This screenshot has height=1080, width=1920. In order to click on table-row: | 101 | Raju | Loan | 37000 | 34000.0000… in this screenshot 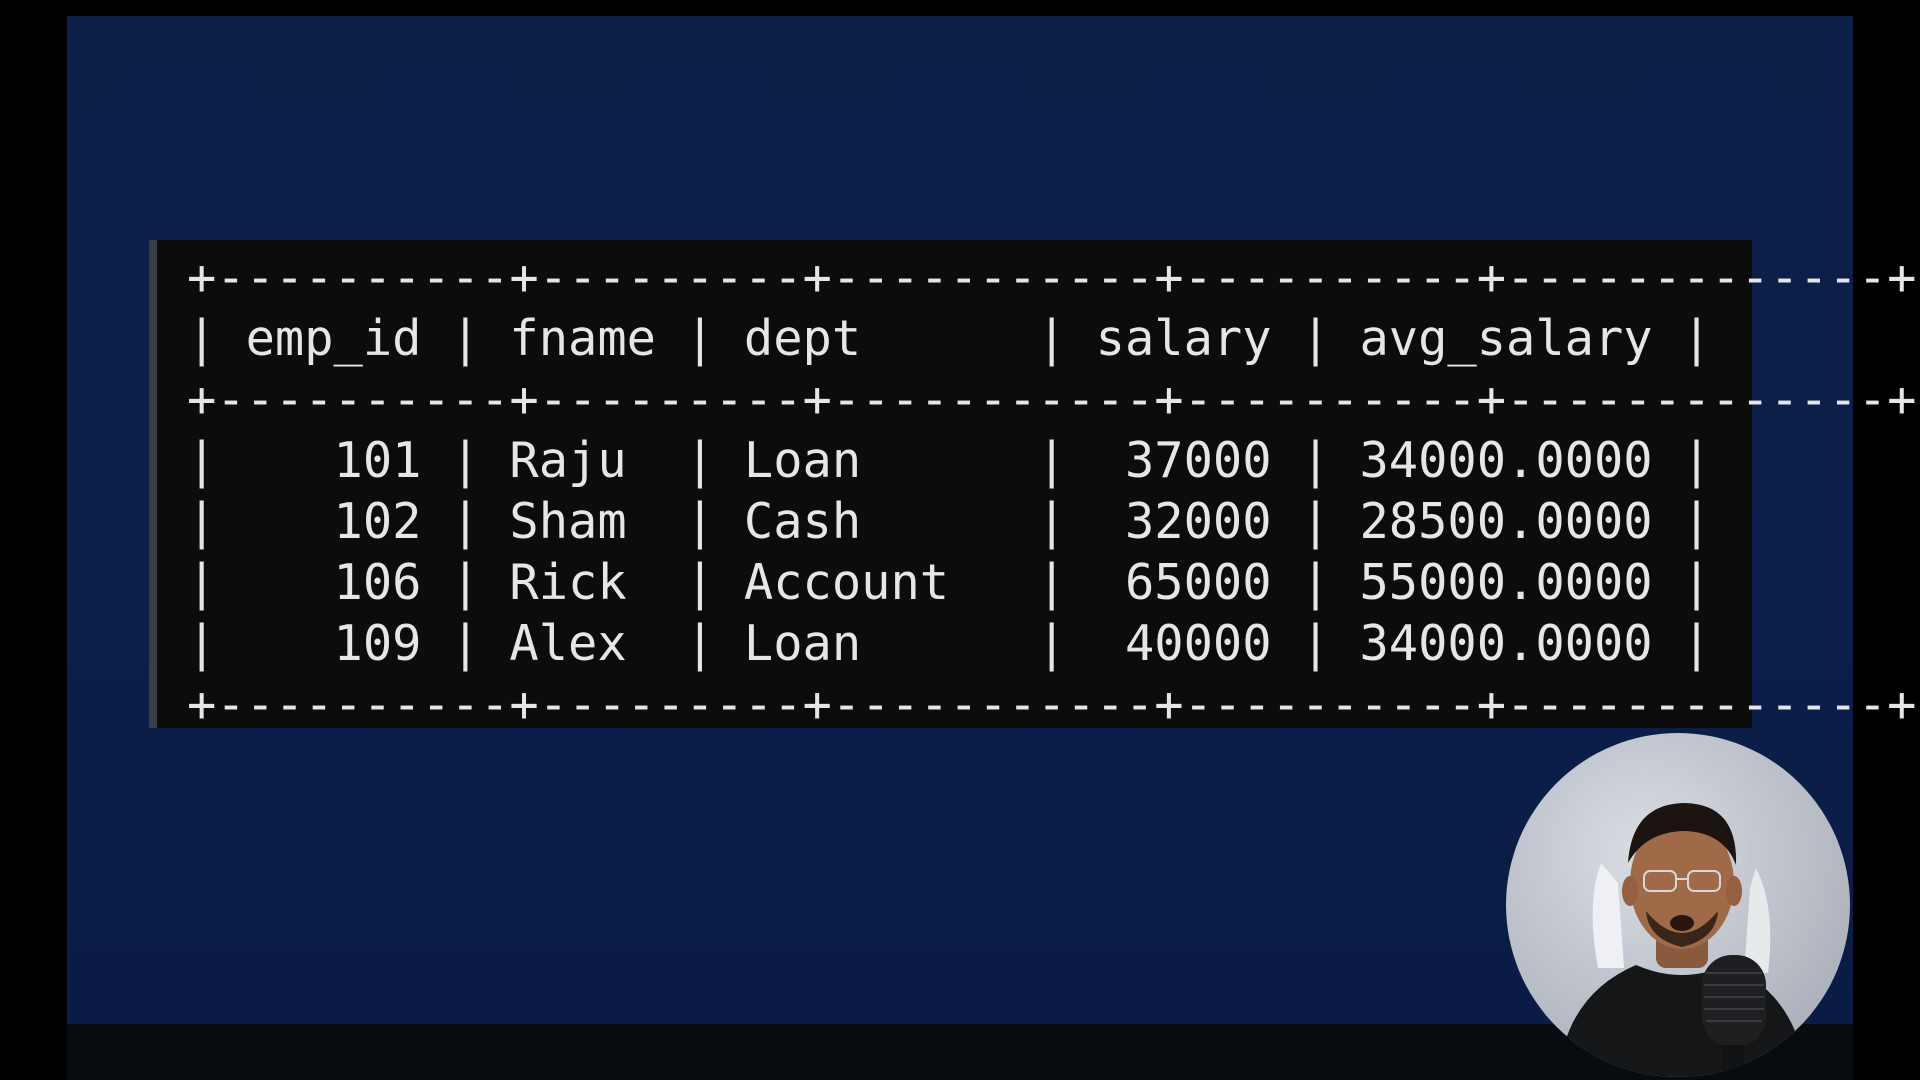, I will do `click(949, 461)`.